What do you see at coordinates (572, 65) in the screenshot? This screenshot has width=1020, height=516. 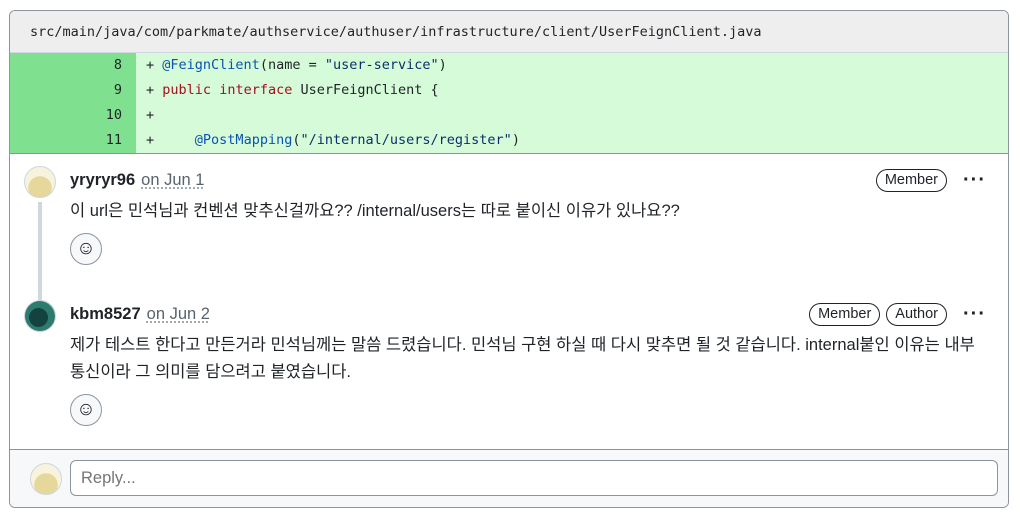 I see `code-line: + @FeignClient(name = "user-service")` at bounding box center [572, 65].